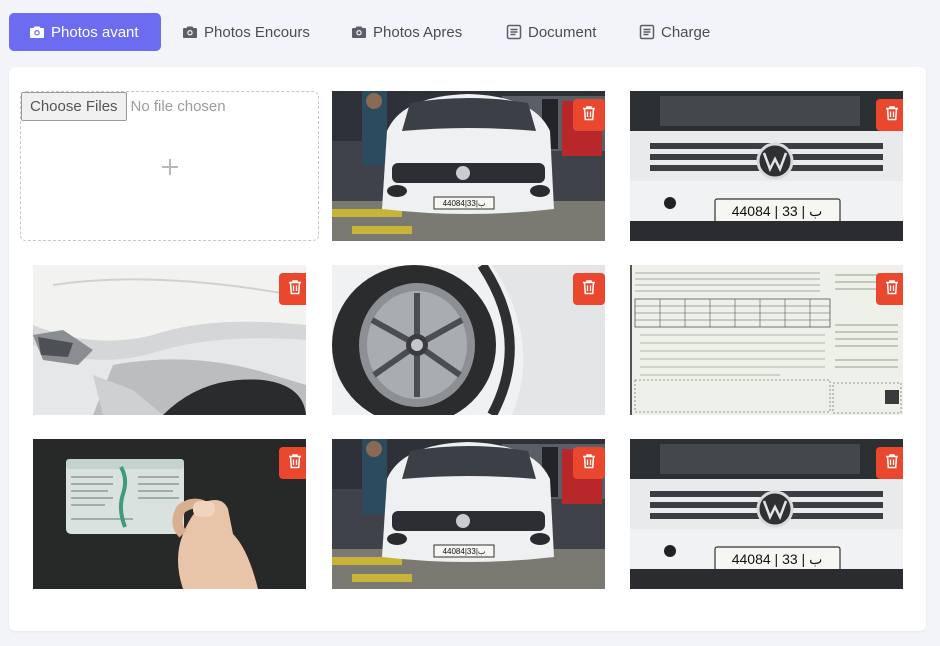 The image size is (940, 646). I want to click on photo-thumbnail-id-card, so click(169, 514).